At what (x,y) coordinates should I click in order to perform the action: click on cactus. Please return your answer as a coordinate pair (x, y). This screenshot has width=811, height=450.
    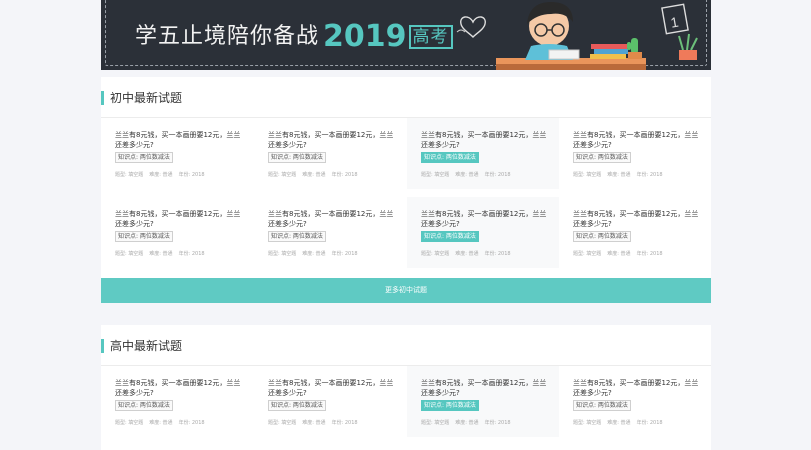
    Looking at the image, I should click on (634, 46).